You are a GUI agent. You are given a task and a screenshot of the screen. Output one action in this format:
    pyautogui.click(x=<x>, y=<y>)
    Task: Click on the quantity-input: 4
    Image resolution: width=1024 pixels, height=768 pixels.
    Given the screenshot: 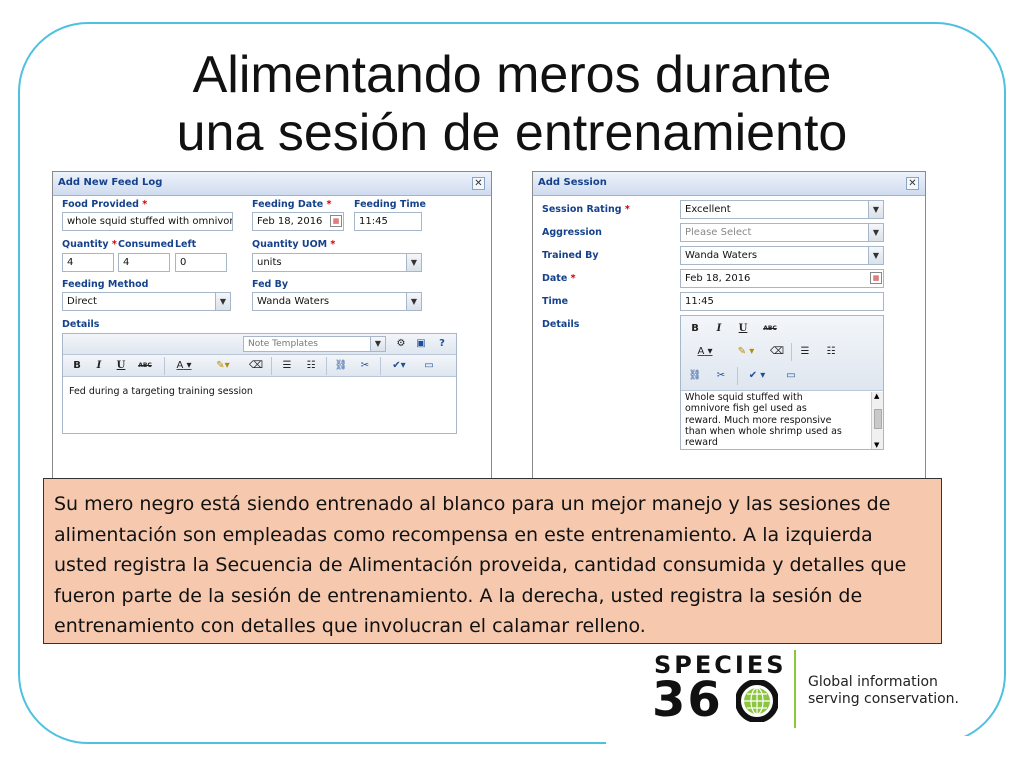 What is the action you would take?
    pyautogui.click(x=88, y=262)
    